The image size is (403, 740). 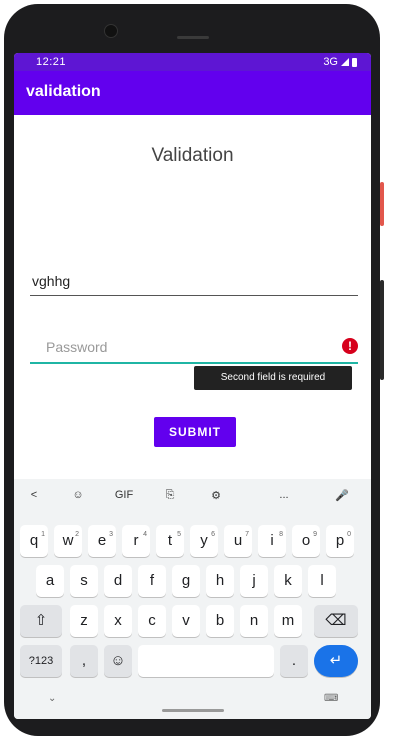 I want to click on keyboard-toolbar: < ☺ GIF ⎘ ⚙ ... 🎤, so click(x=192, y=498).